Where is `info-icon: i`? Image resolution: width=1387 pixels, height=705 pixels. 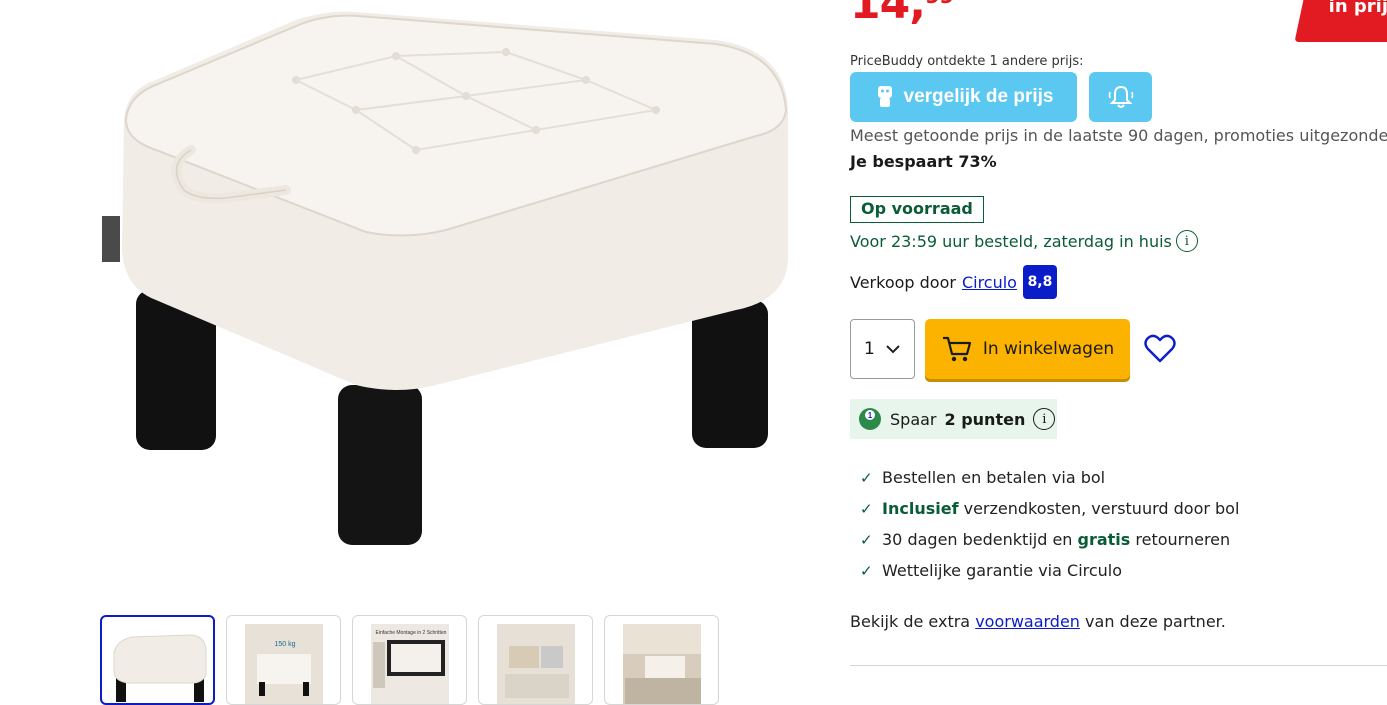
info-icon: i is located at coordinates (1186, 241).